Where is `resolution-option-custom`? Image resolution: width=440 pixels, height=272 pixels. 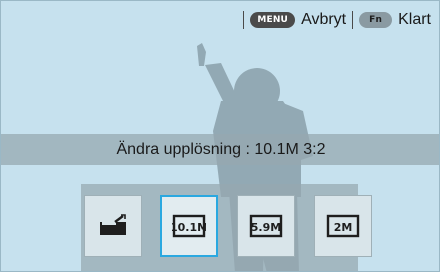
resolution-option-custom is located at coordinates (113, 226).